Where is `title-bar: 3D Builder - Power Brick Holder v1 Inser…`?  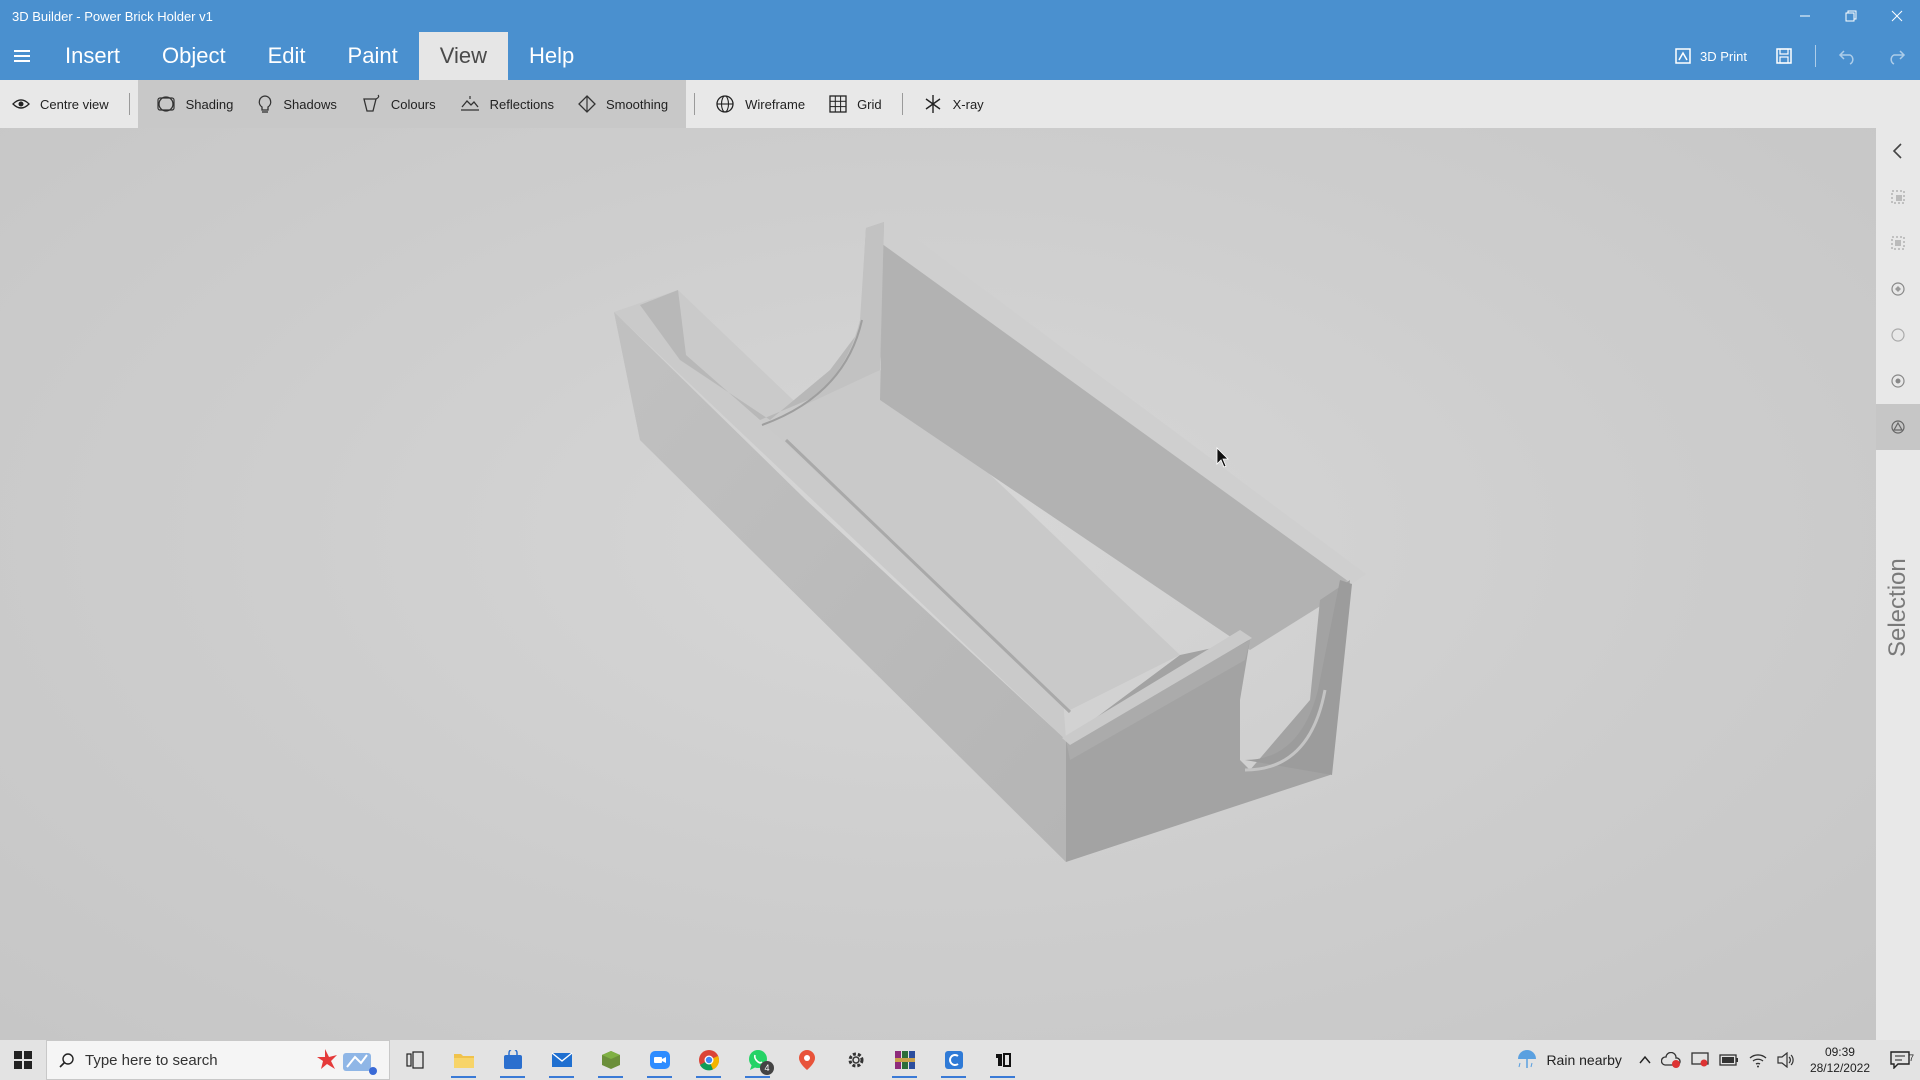 title-bar: 3D Builder - Power Brick Holder v1 Inser… is located at coordinates (960, 40).